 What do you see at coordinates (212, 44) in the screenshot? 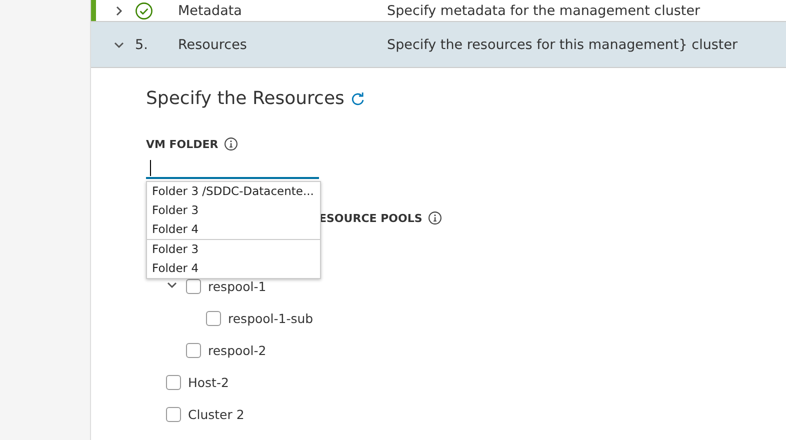
I see `step-title: Resources` at bounding box center [212, 44].